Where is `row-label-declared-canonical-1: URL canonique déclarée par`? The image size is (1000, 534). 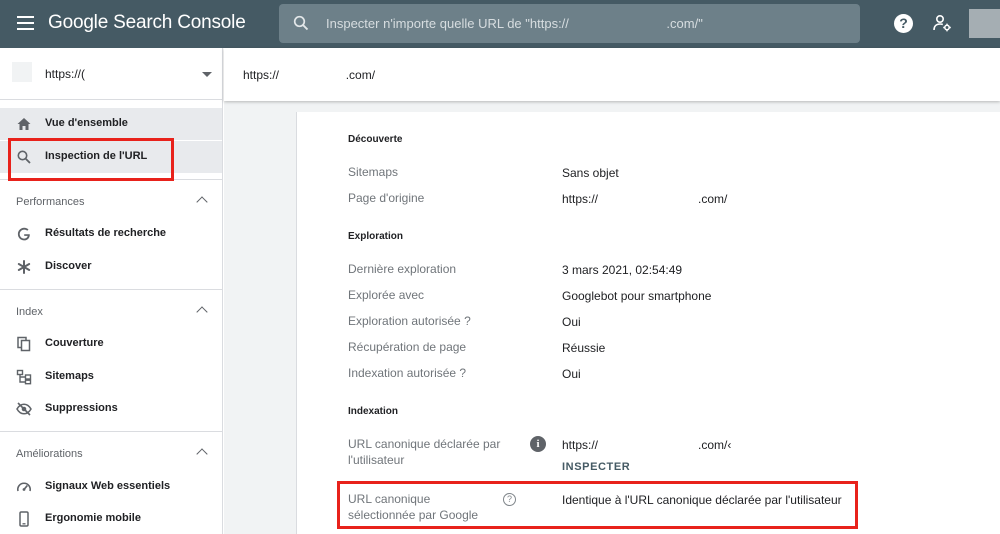 row-label-declared-canonical-1: URL canonique déclarée par is located at coordinates (424, 444).